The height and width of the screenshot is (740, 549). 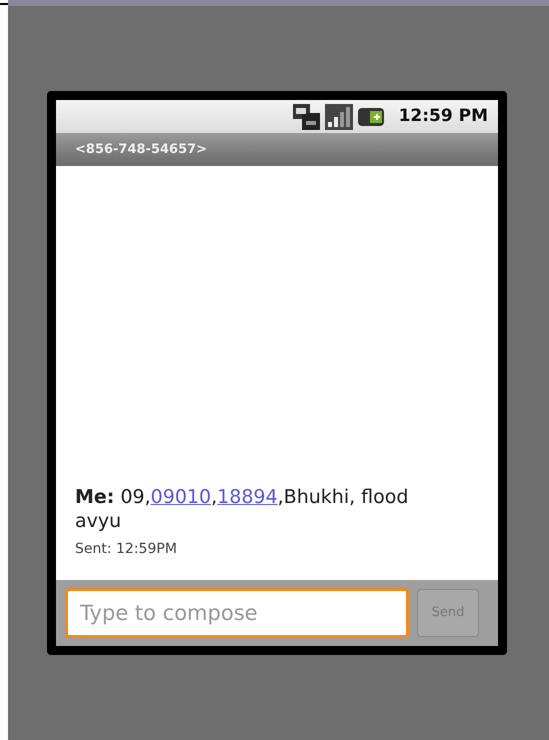 What do you see at coordinates (242, 509) in the screenshot?
I see `message-text: Me: 09,09010,18894,Bhukhi, flood avyu` at bounding box center [242, 509].